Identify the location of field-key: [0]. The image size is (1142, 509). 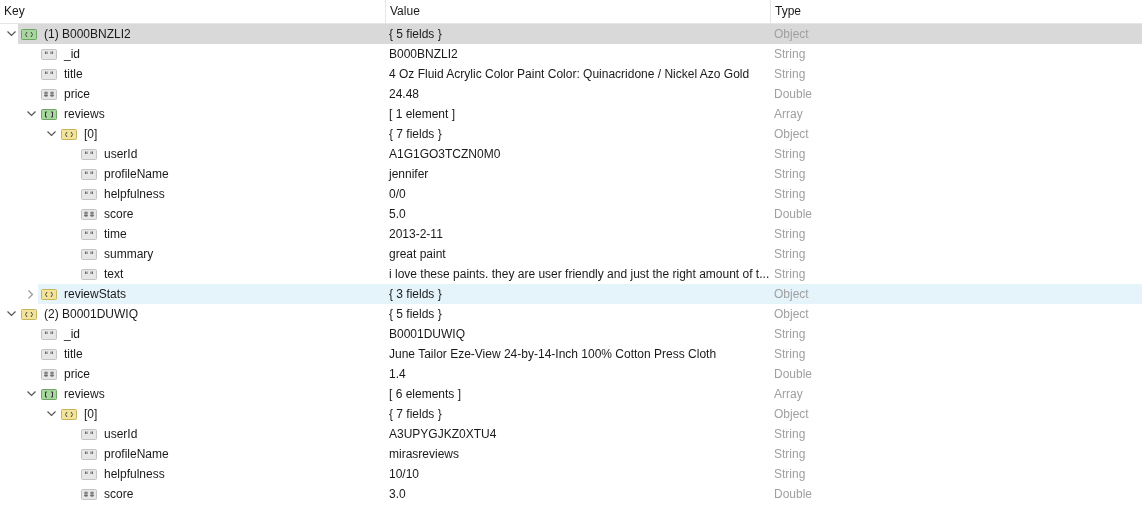
(91, 134).